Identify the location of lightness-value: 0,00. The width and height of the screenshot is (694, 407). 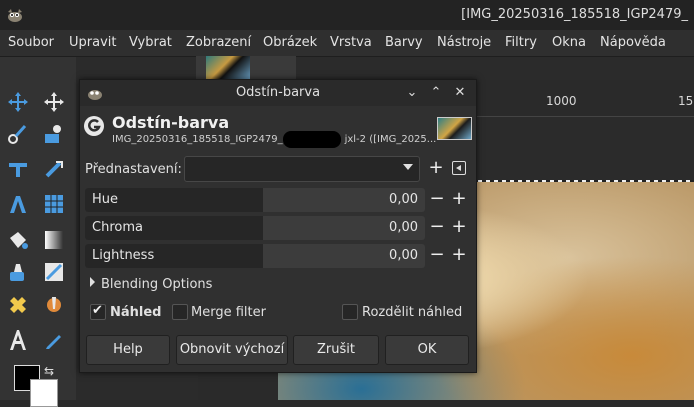
(403, 255).